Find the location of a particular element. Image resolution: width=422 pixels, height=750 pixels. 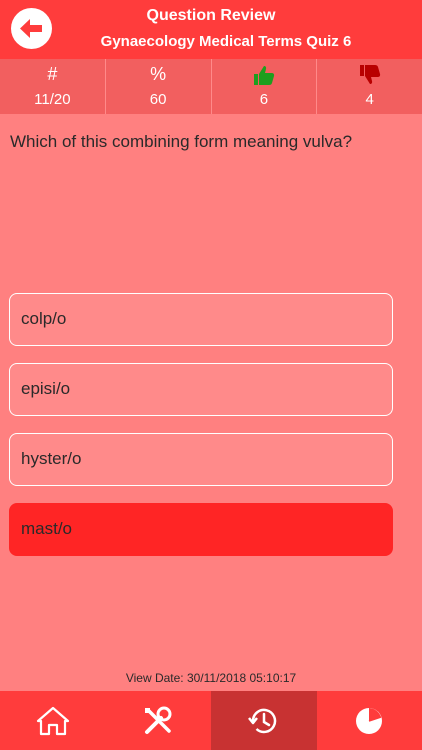

tab-bar is located at coordinates (211, 720).